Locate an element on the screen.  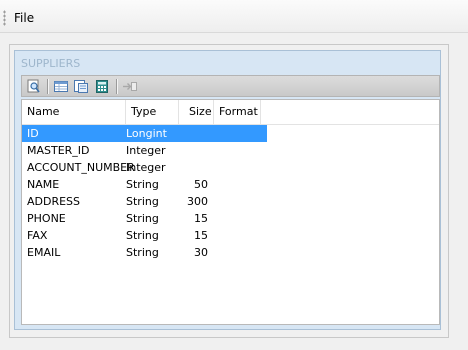
toolbar is located at coordinates (230, 86).